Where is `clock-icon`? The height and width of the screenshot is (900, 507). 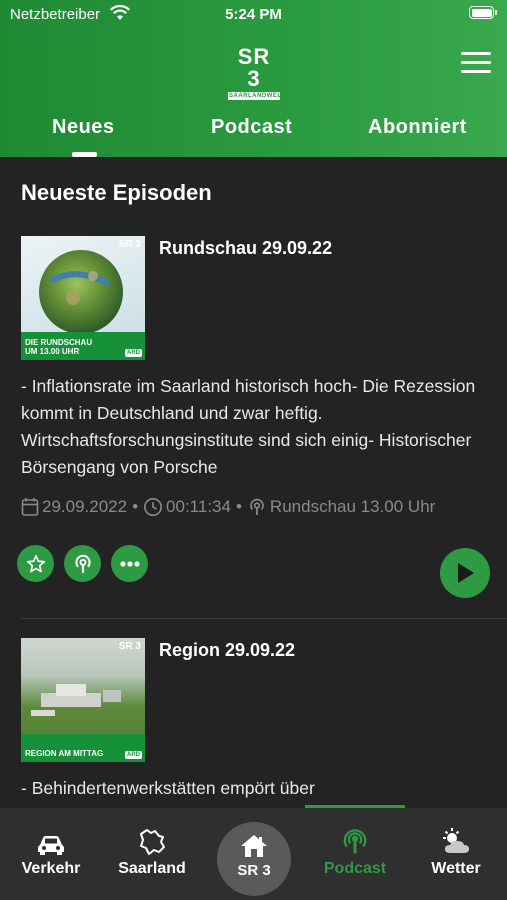
clock-icon is located at coordinates (153, 507).